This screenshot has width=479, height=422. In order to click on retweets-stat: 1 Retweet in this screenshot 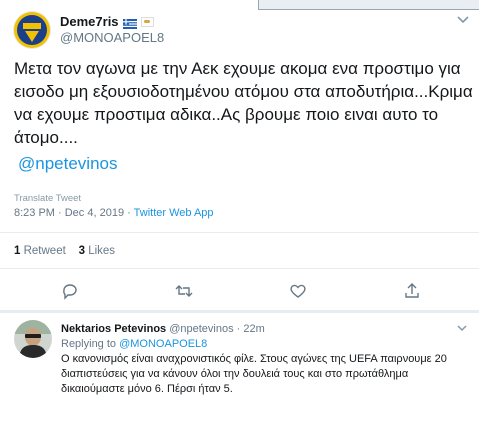, I will do `click(40, 251)`.